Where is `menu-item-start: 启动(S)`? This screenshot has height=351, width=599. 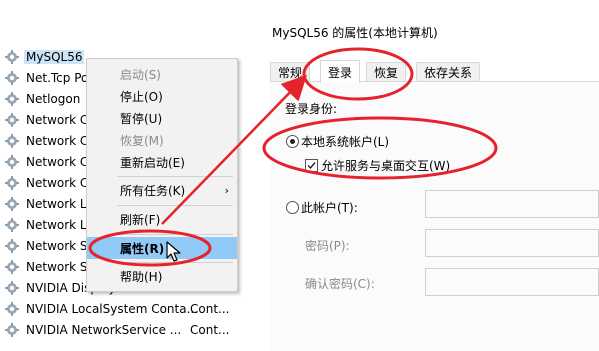 menu-item-start: 启动(S) is located at coordinates (162, 74).